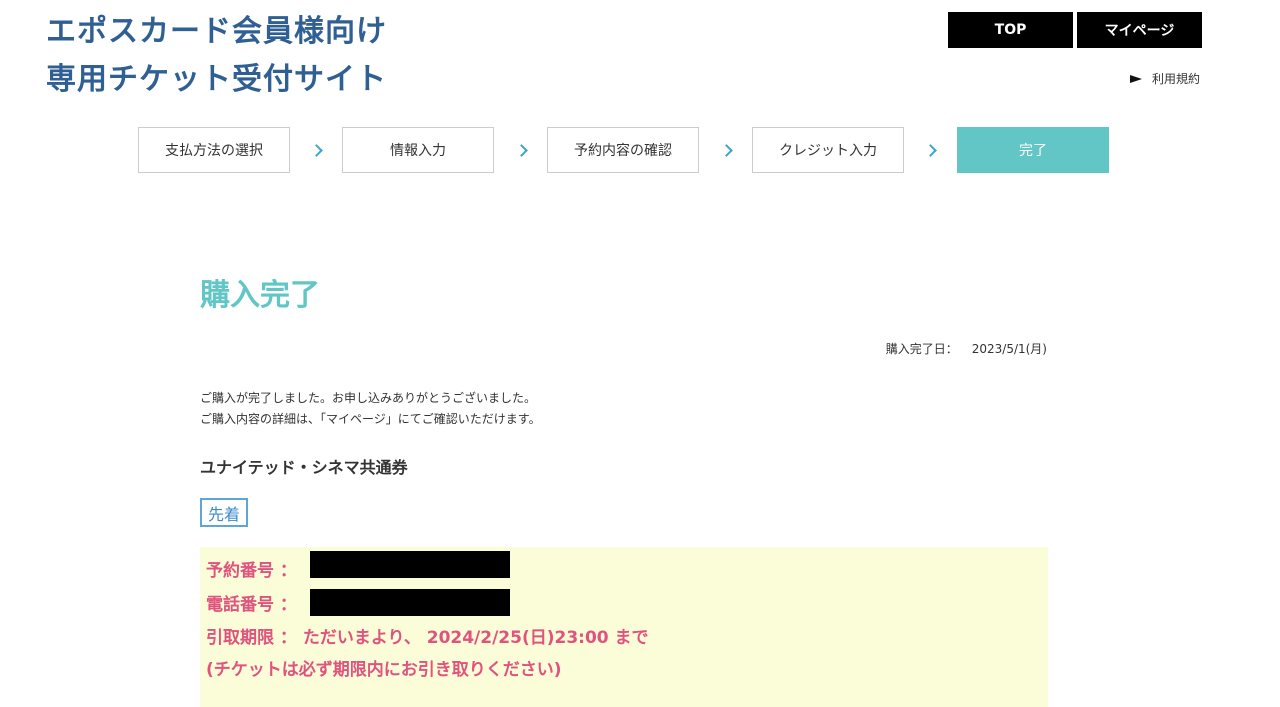  What do you see at coordinates (418, 150) in the screenshot?
I see `step-info-input: 情報入力` at bounding box center [418, 150].